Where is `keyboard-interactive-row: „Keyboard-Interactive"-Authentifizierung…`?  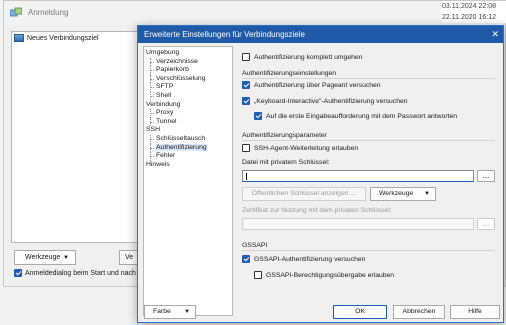
keyboard-interactive-row: „Keyboard-Interactive"-Authentifizierung… is located at coordinates (325, 101).